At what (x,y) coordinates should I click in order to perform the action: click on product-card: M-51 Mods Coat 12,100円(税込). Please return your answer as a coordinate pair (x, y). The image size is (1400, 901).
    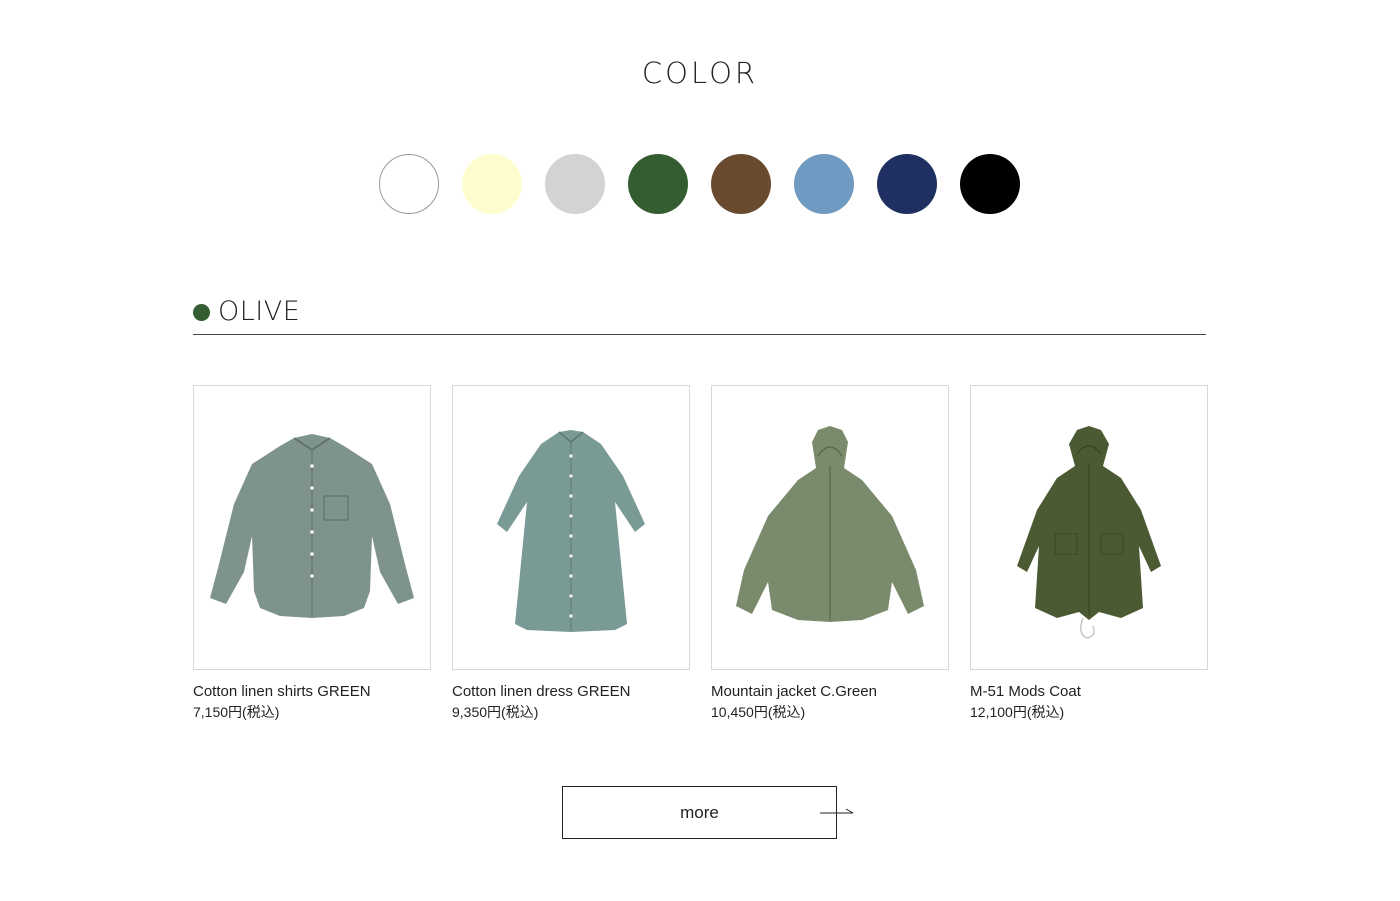
    Looking at the image, I should click on (1089, 554).